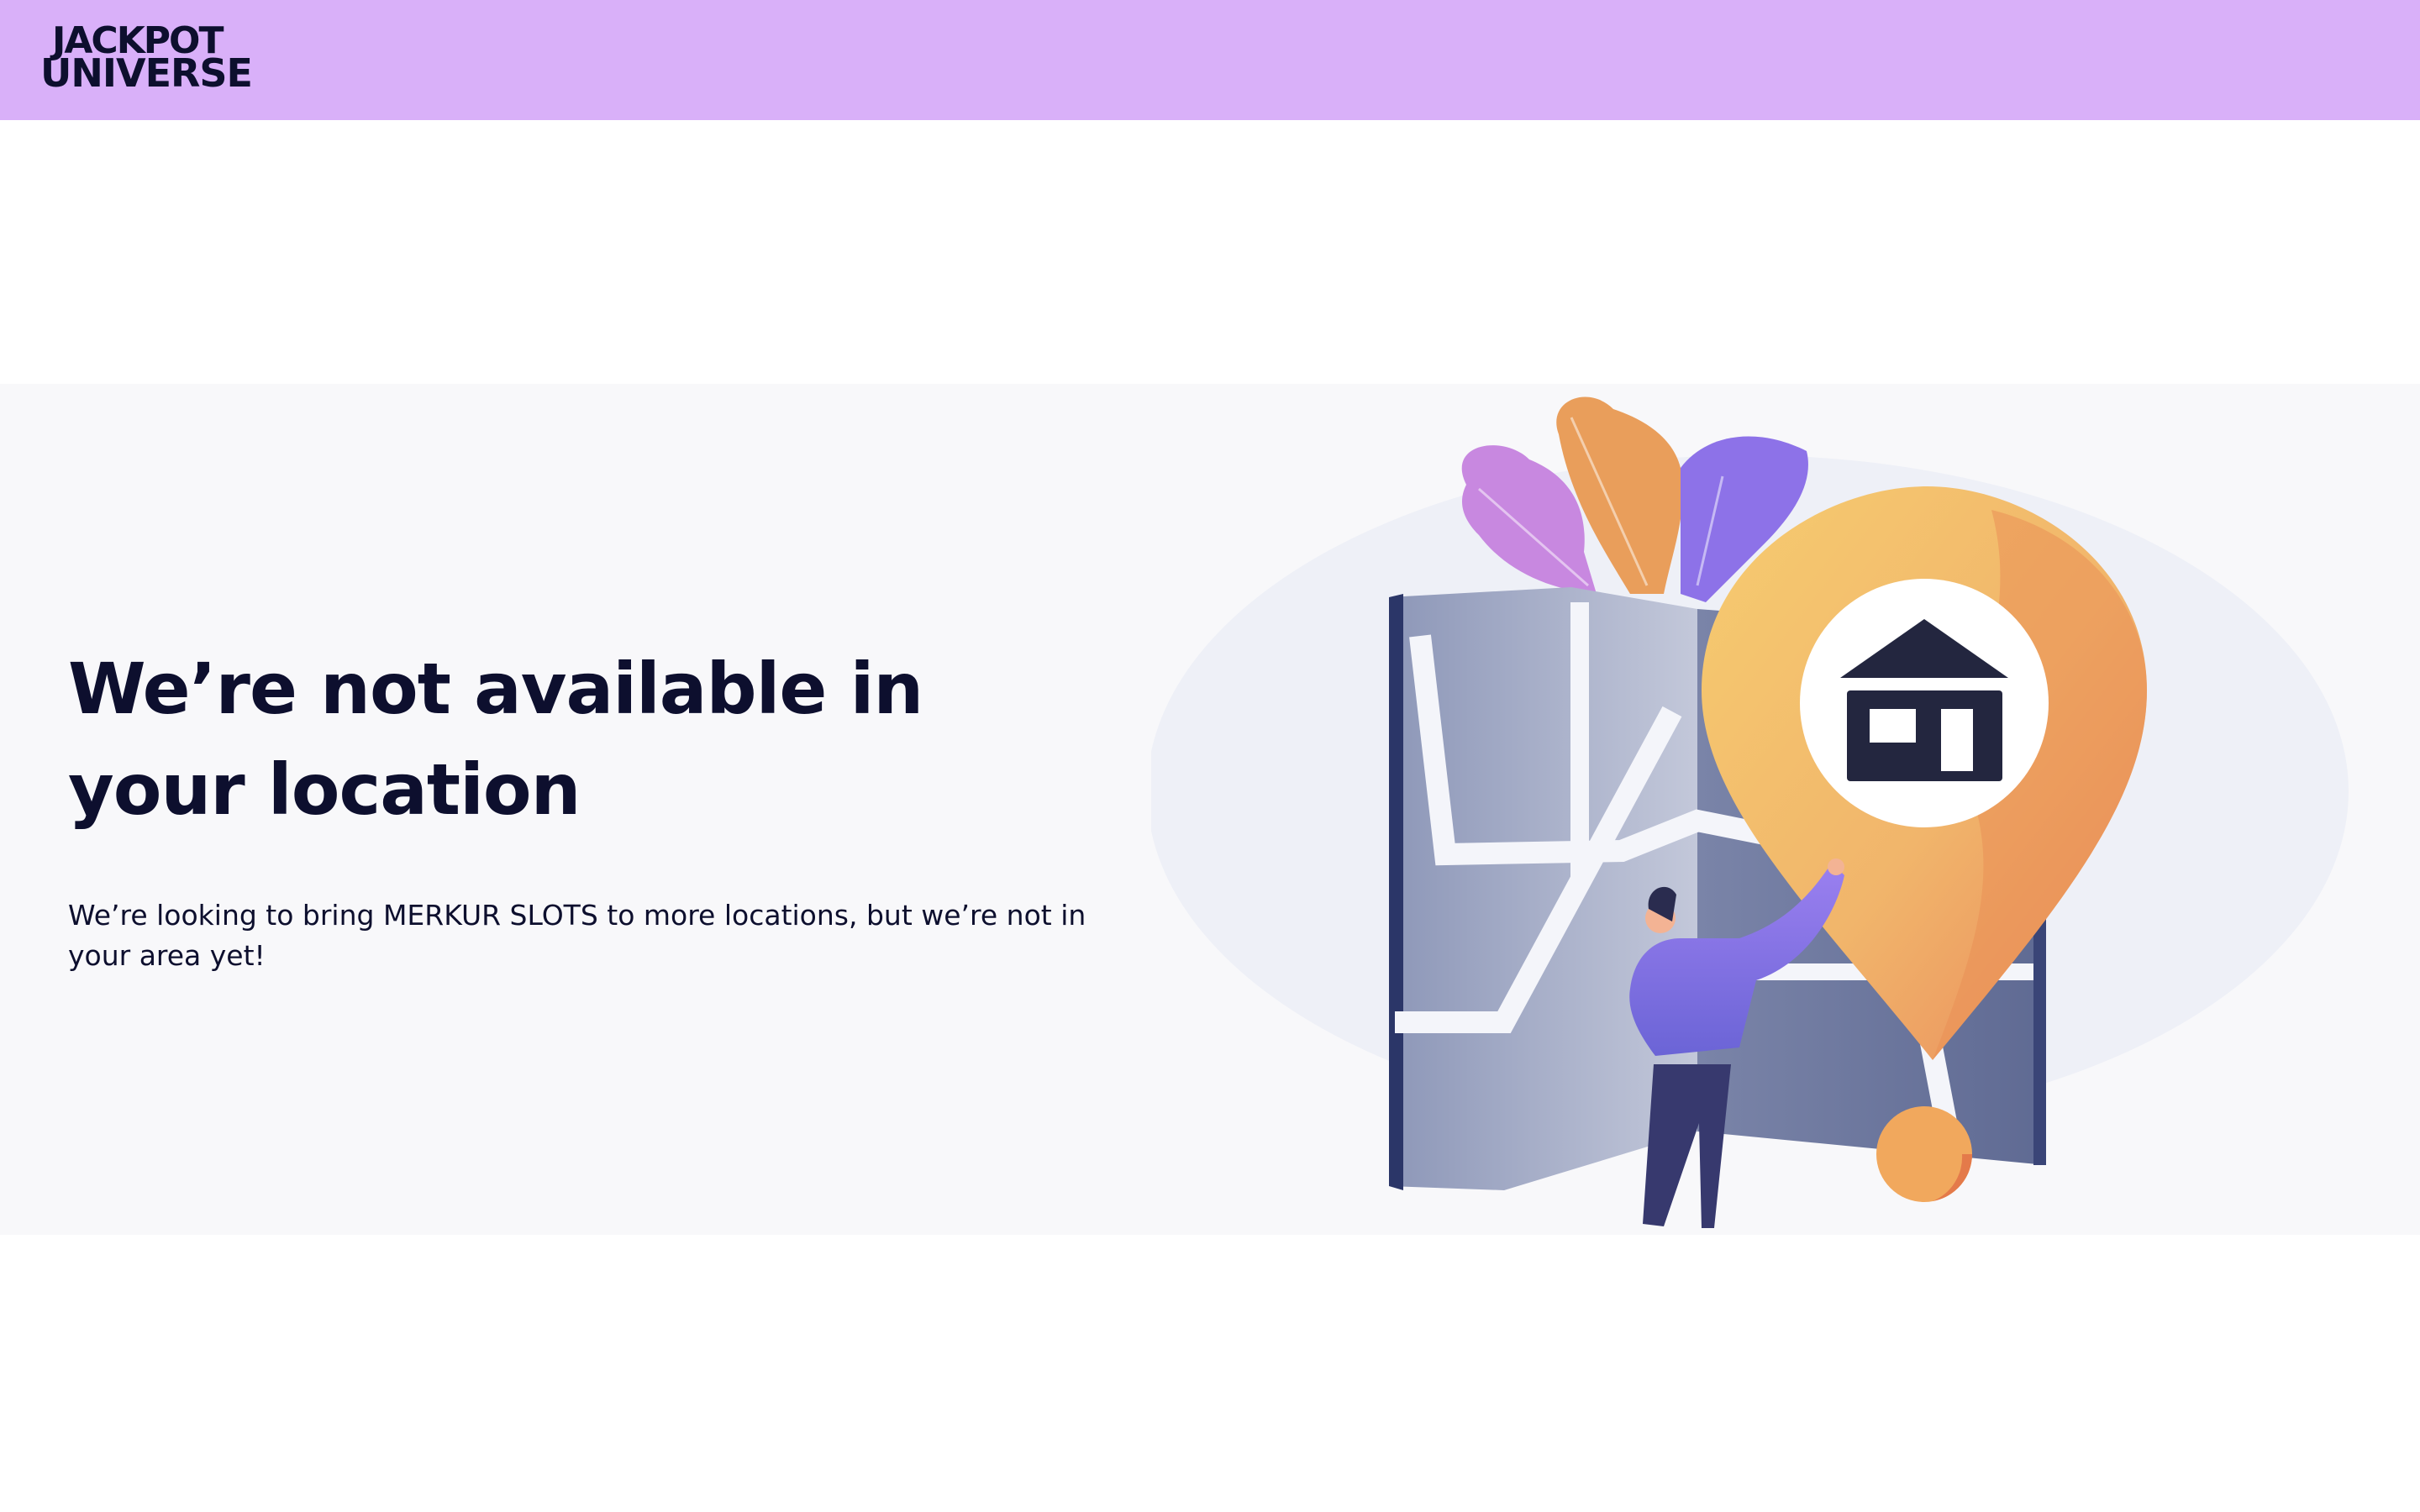 Image resolution: width=2420 pixels, height=1512 pixels. I want to click on site-header: JACKPOT UNIVERSE, so click(1210, 60).